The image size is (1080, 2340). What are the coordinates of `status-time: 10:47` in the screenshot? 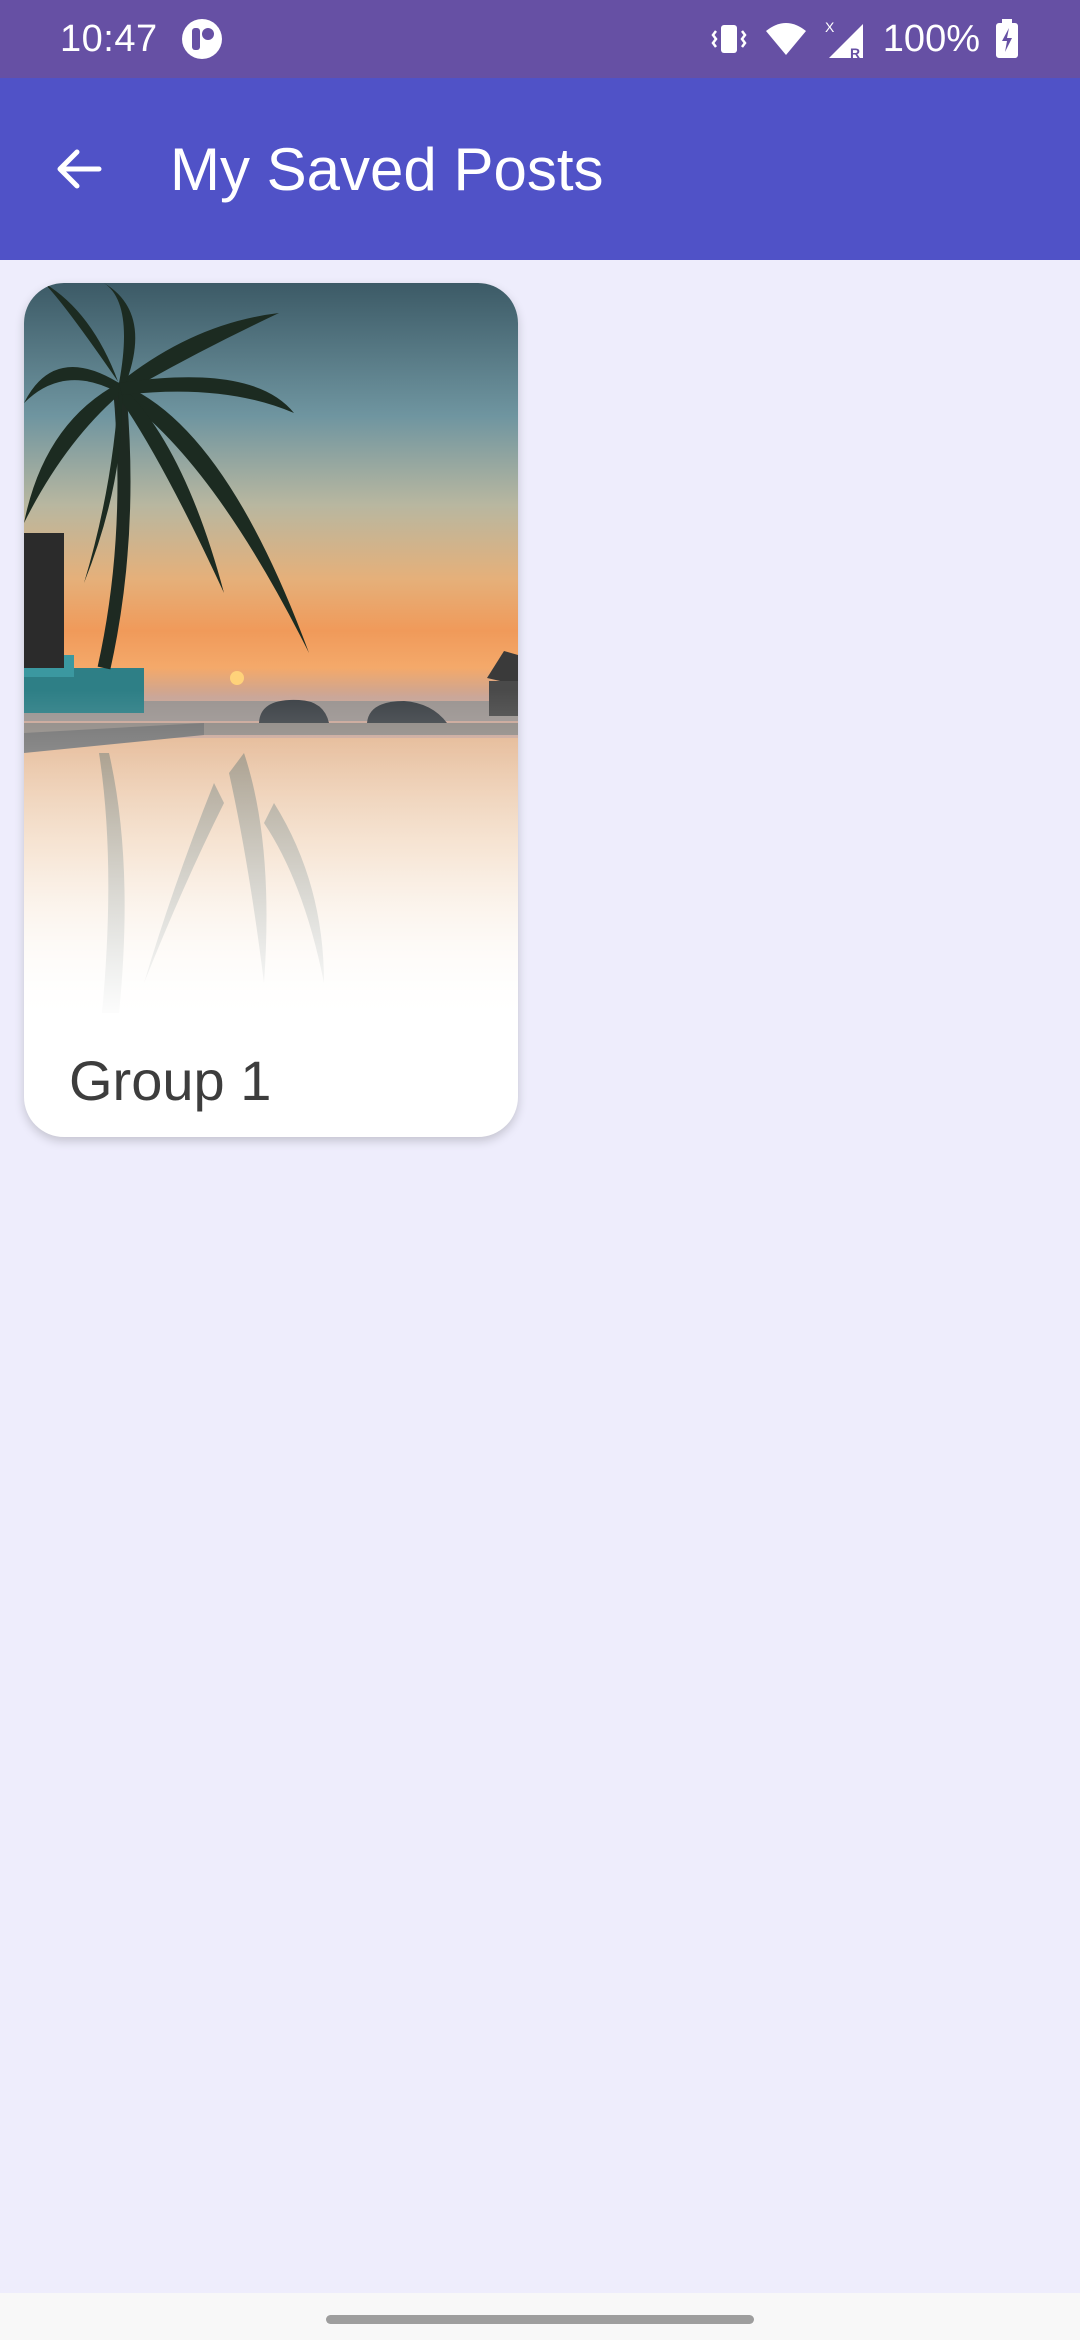 It's located at (109, 38).